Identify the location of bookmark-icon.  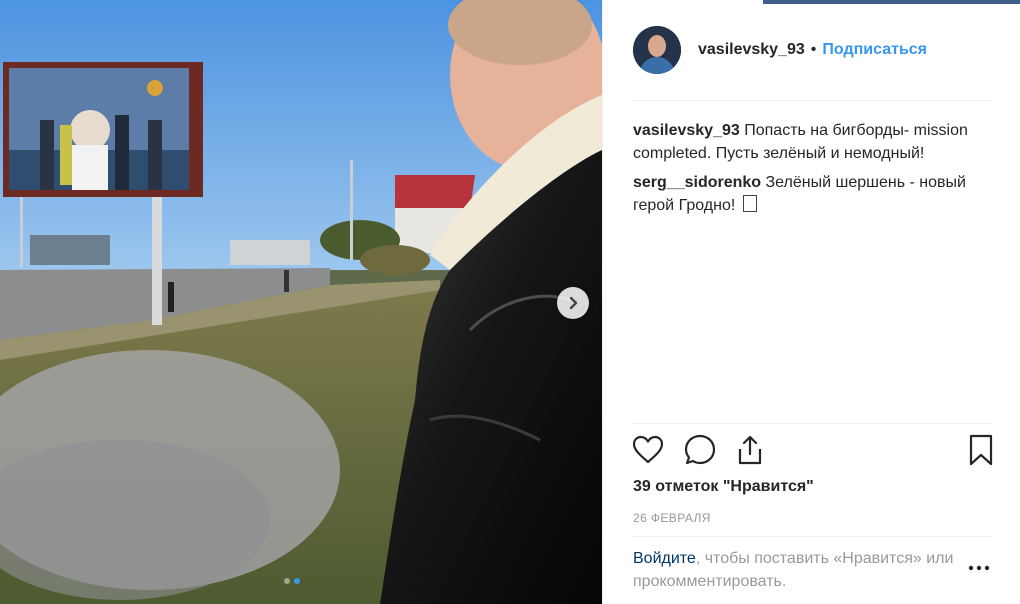
(981, 450).